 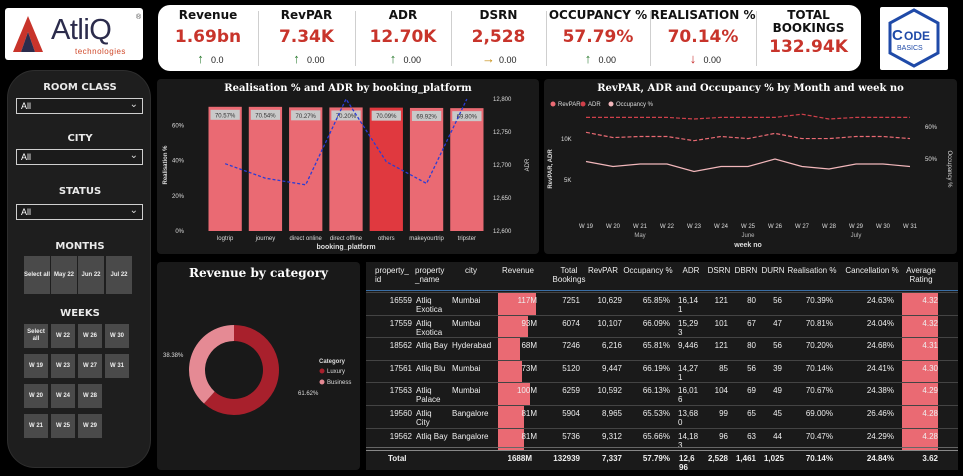 I want to click on week-chip-13: W 29, so click(x=90, y=426).